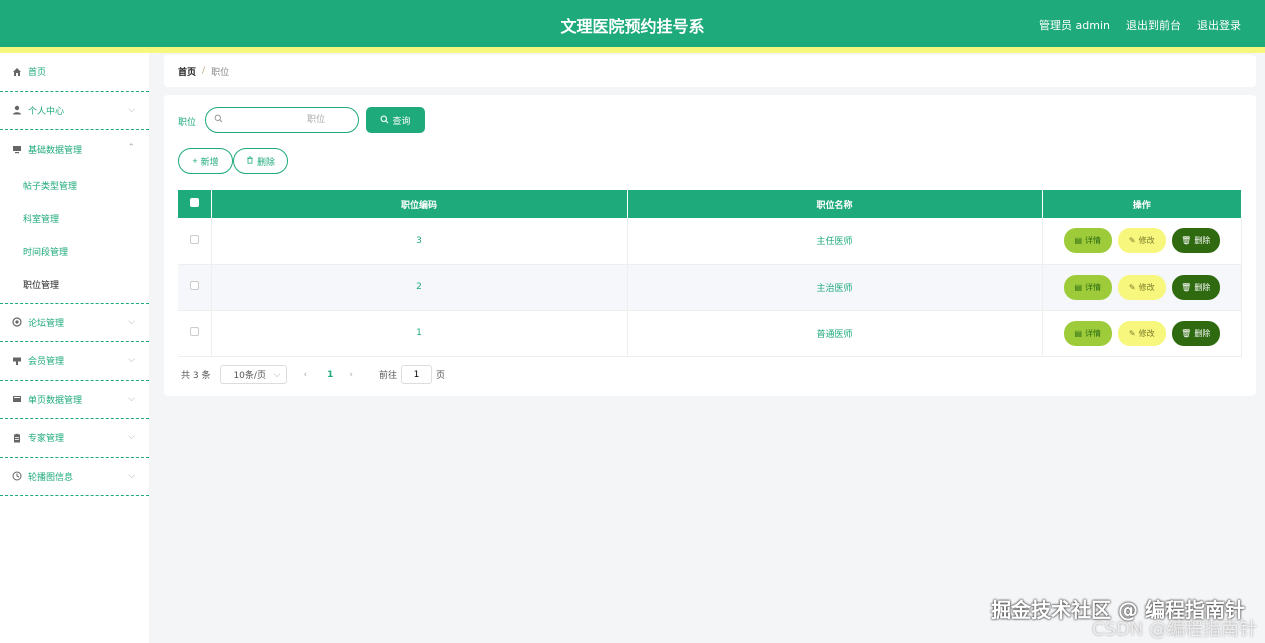 This screenshot has width=1265, height=643. Describe the element at coordinates (254, 374) in the screenshot. I see `page-size-select: 10条/页 ⌵` at that location.